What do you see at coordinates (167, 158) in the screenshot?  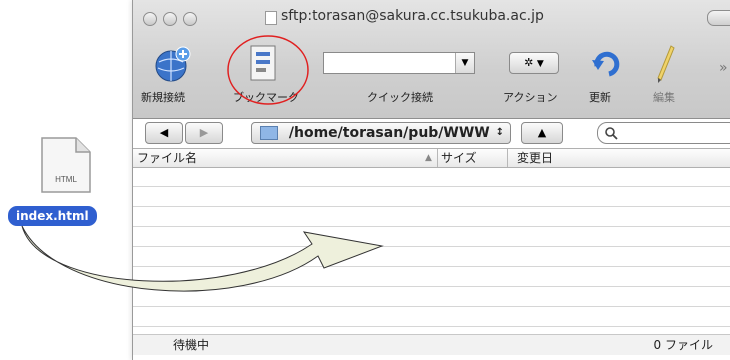 I see `column-filename: ファイル名` at bounding box center [167, 158].